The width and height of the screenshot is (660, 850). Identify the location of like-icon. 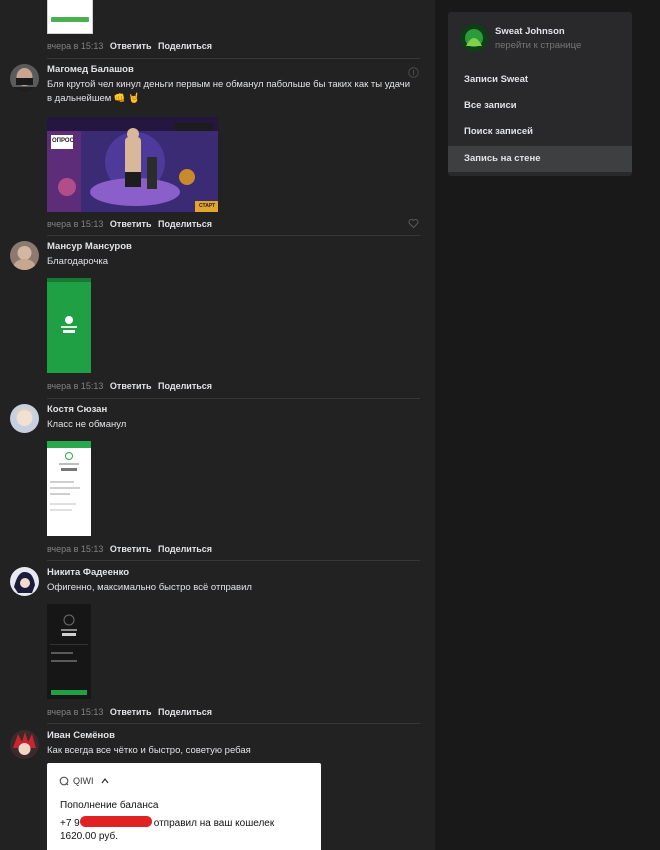
(413, 223).